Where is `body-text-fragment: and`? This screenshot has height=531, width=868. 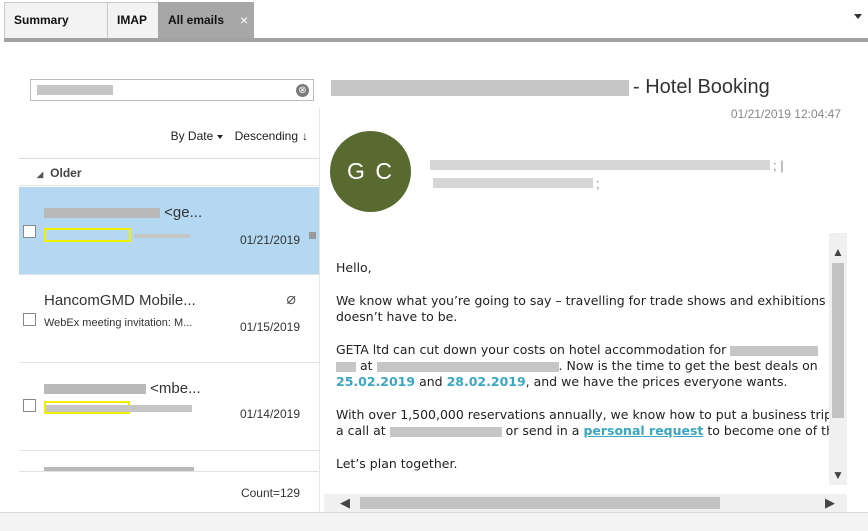 body-text-fragment: and is located at coordinates (431, 381).